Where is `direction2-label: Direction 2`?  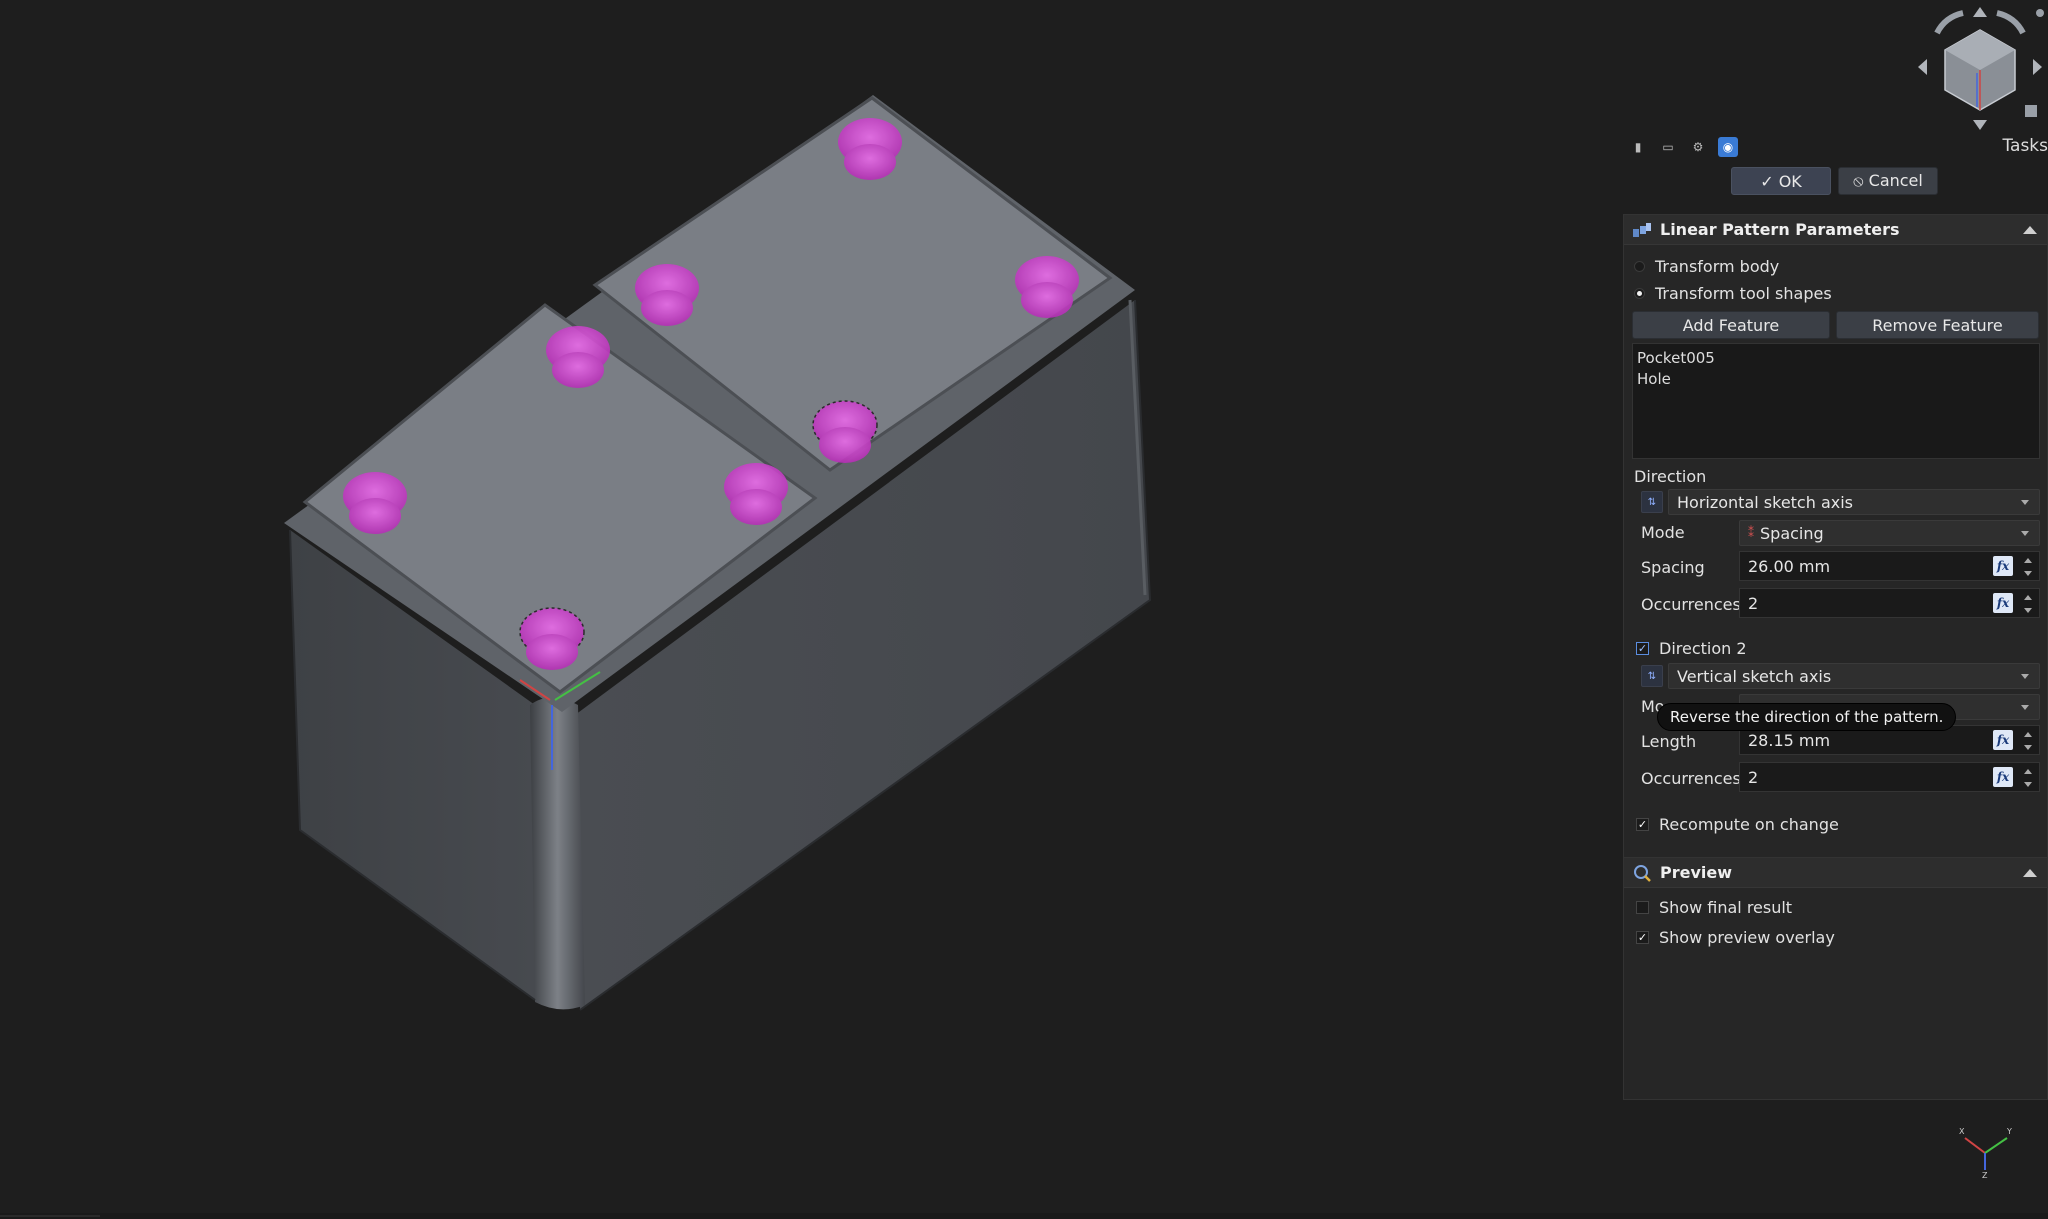
direction2-label: Direction 2 is located at coordinates (1703, 648).